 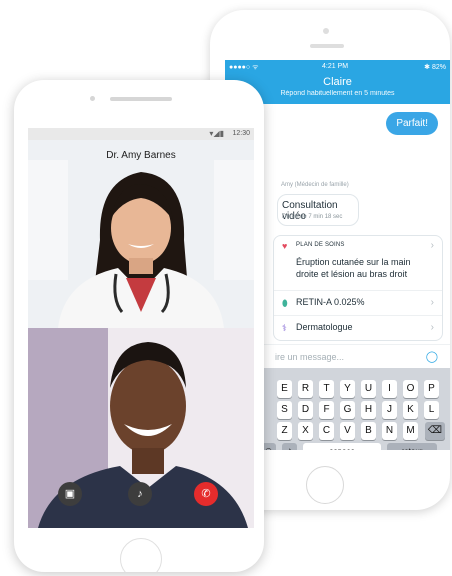 What do you see at coordinates (435, 431) in the screenshot?
I see `delete-key-icon: ⌫` at bounding box center [435, 431].